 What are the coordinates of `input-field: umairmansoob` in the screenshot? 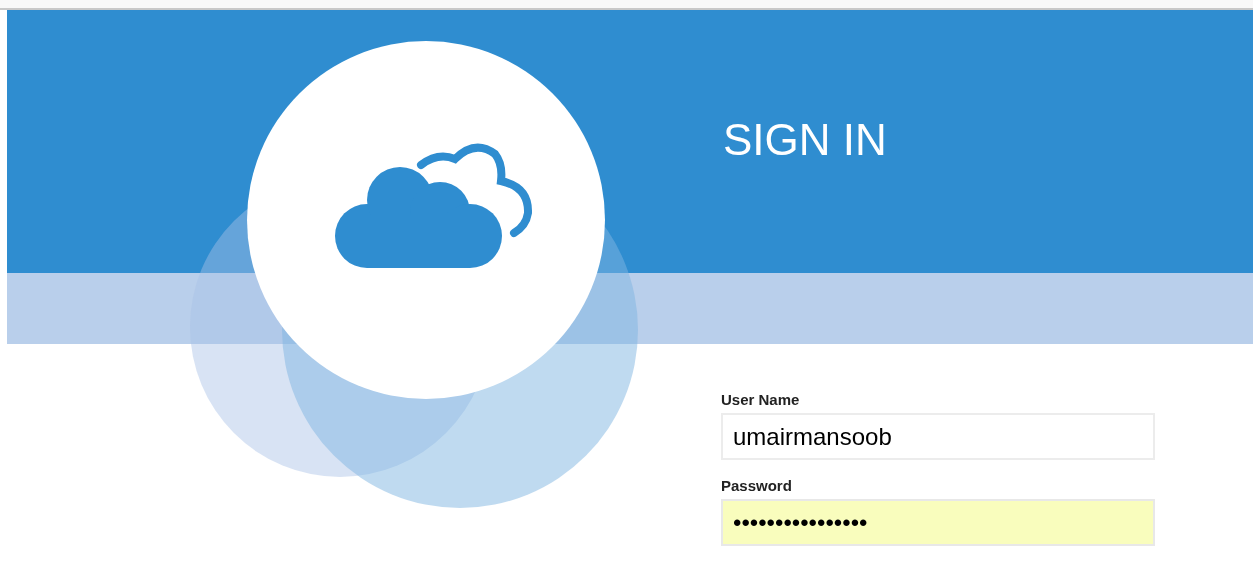 It's located at (938, 436).